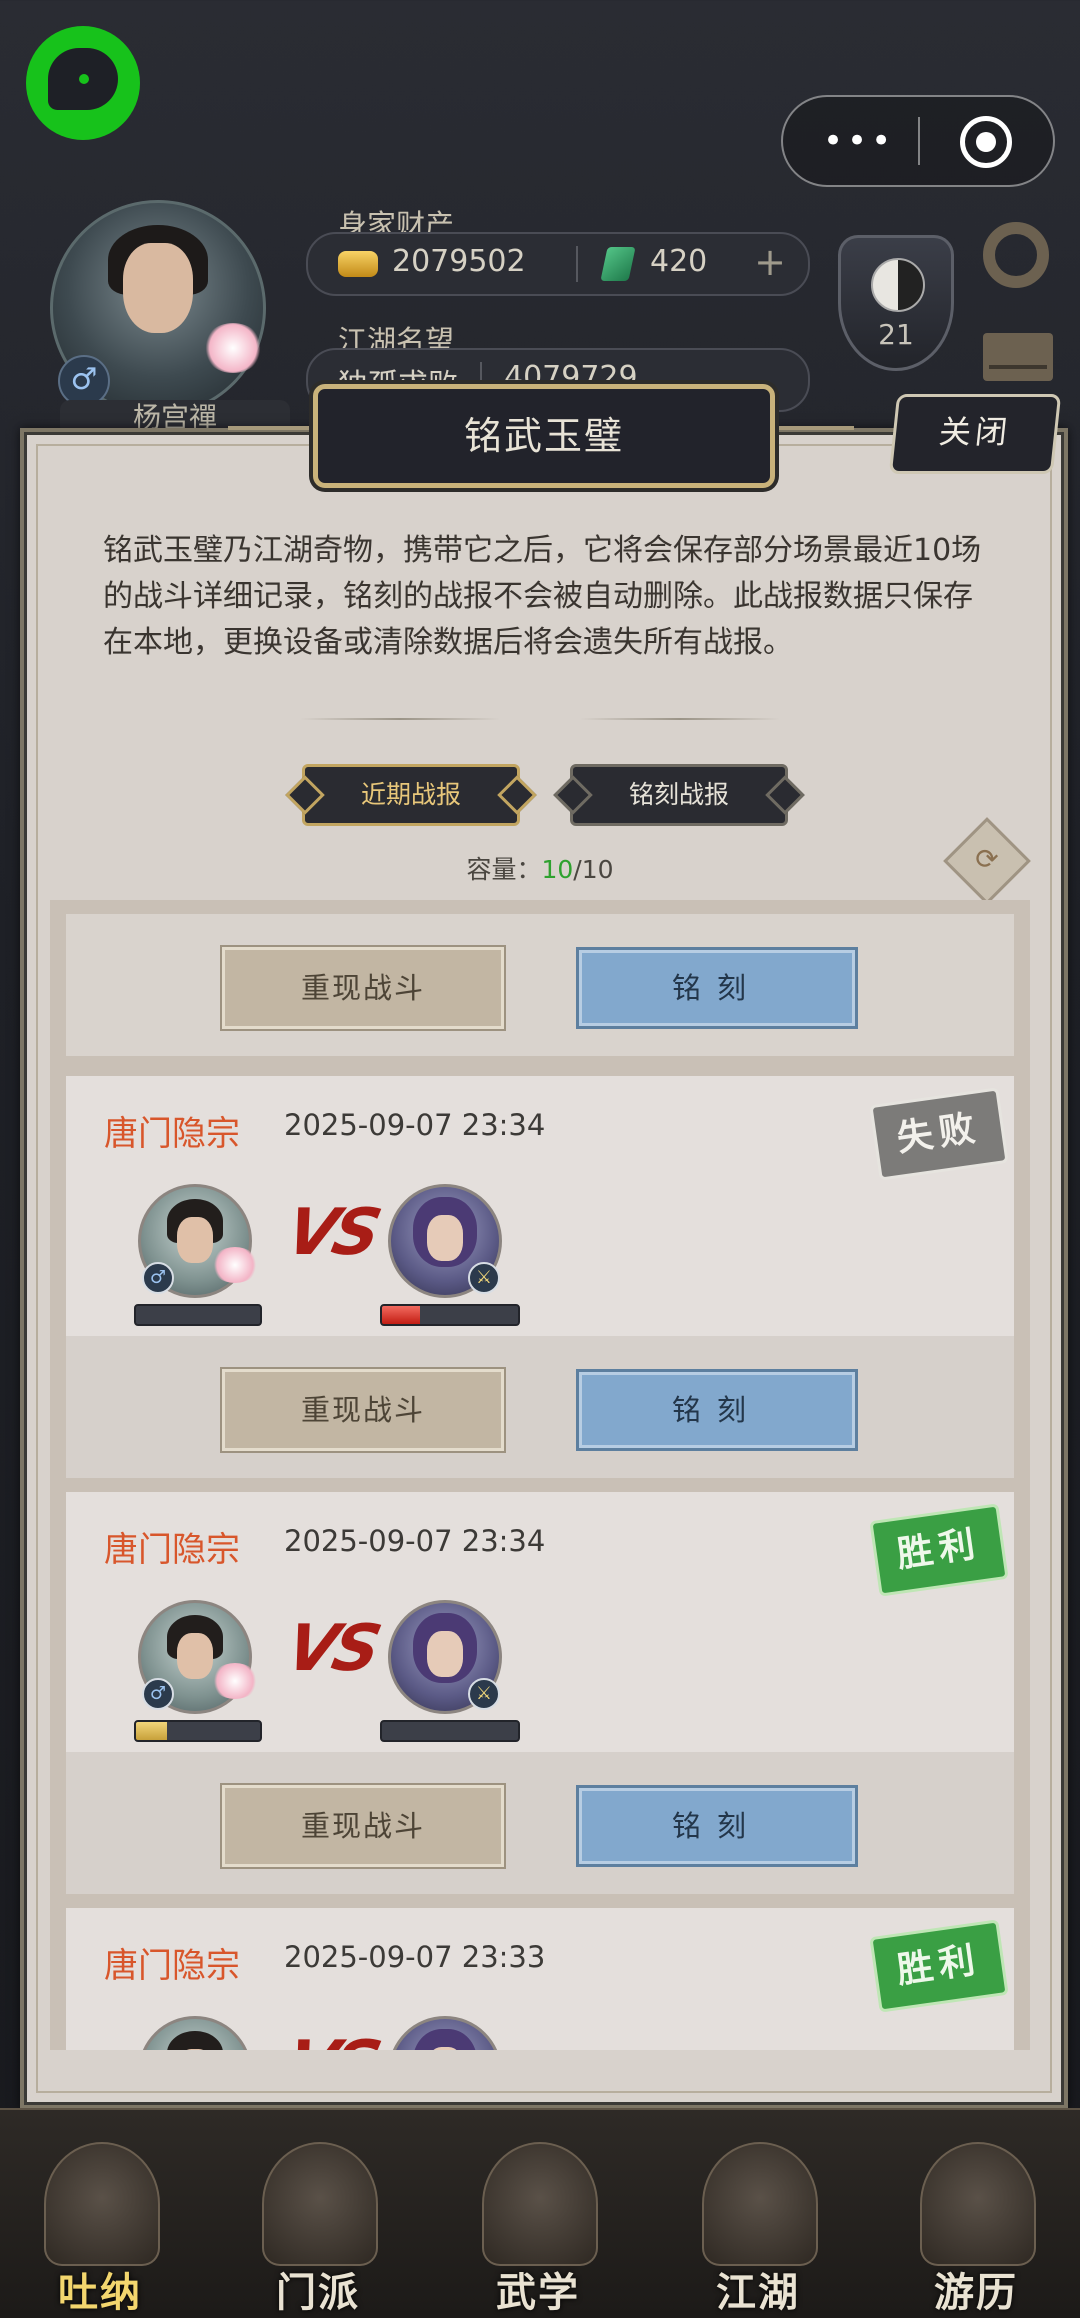 The image size is (1080, 2318). I want to click on battle-time: 2025-09-07 23:33, so click(415, 1957).